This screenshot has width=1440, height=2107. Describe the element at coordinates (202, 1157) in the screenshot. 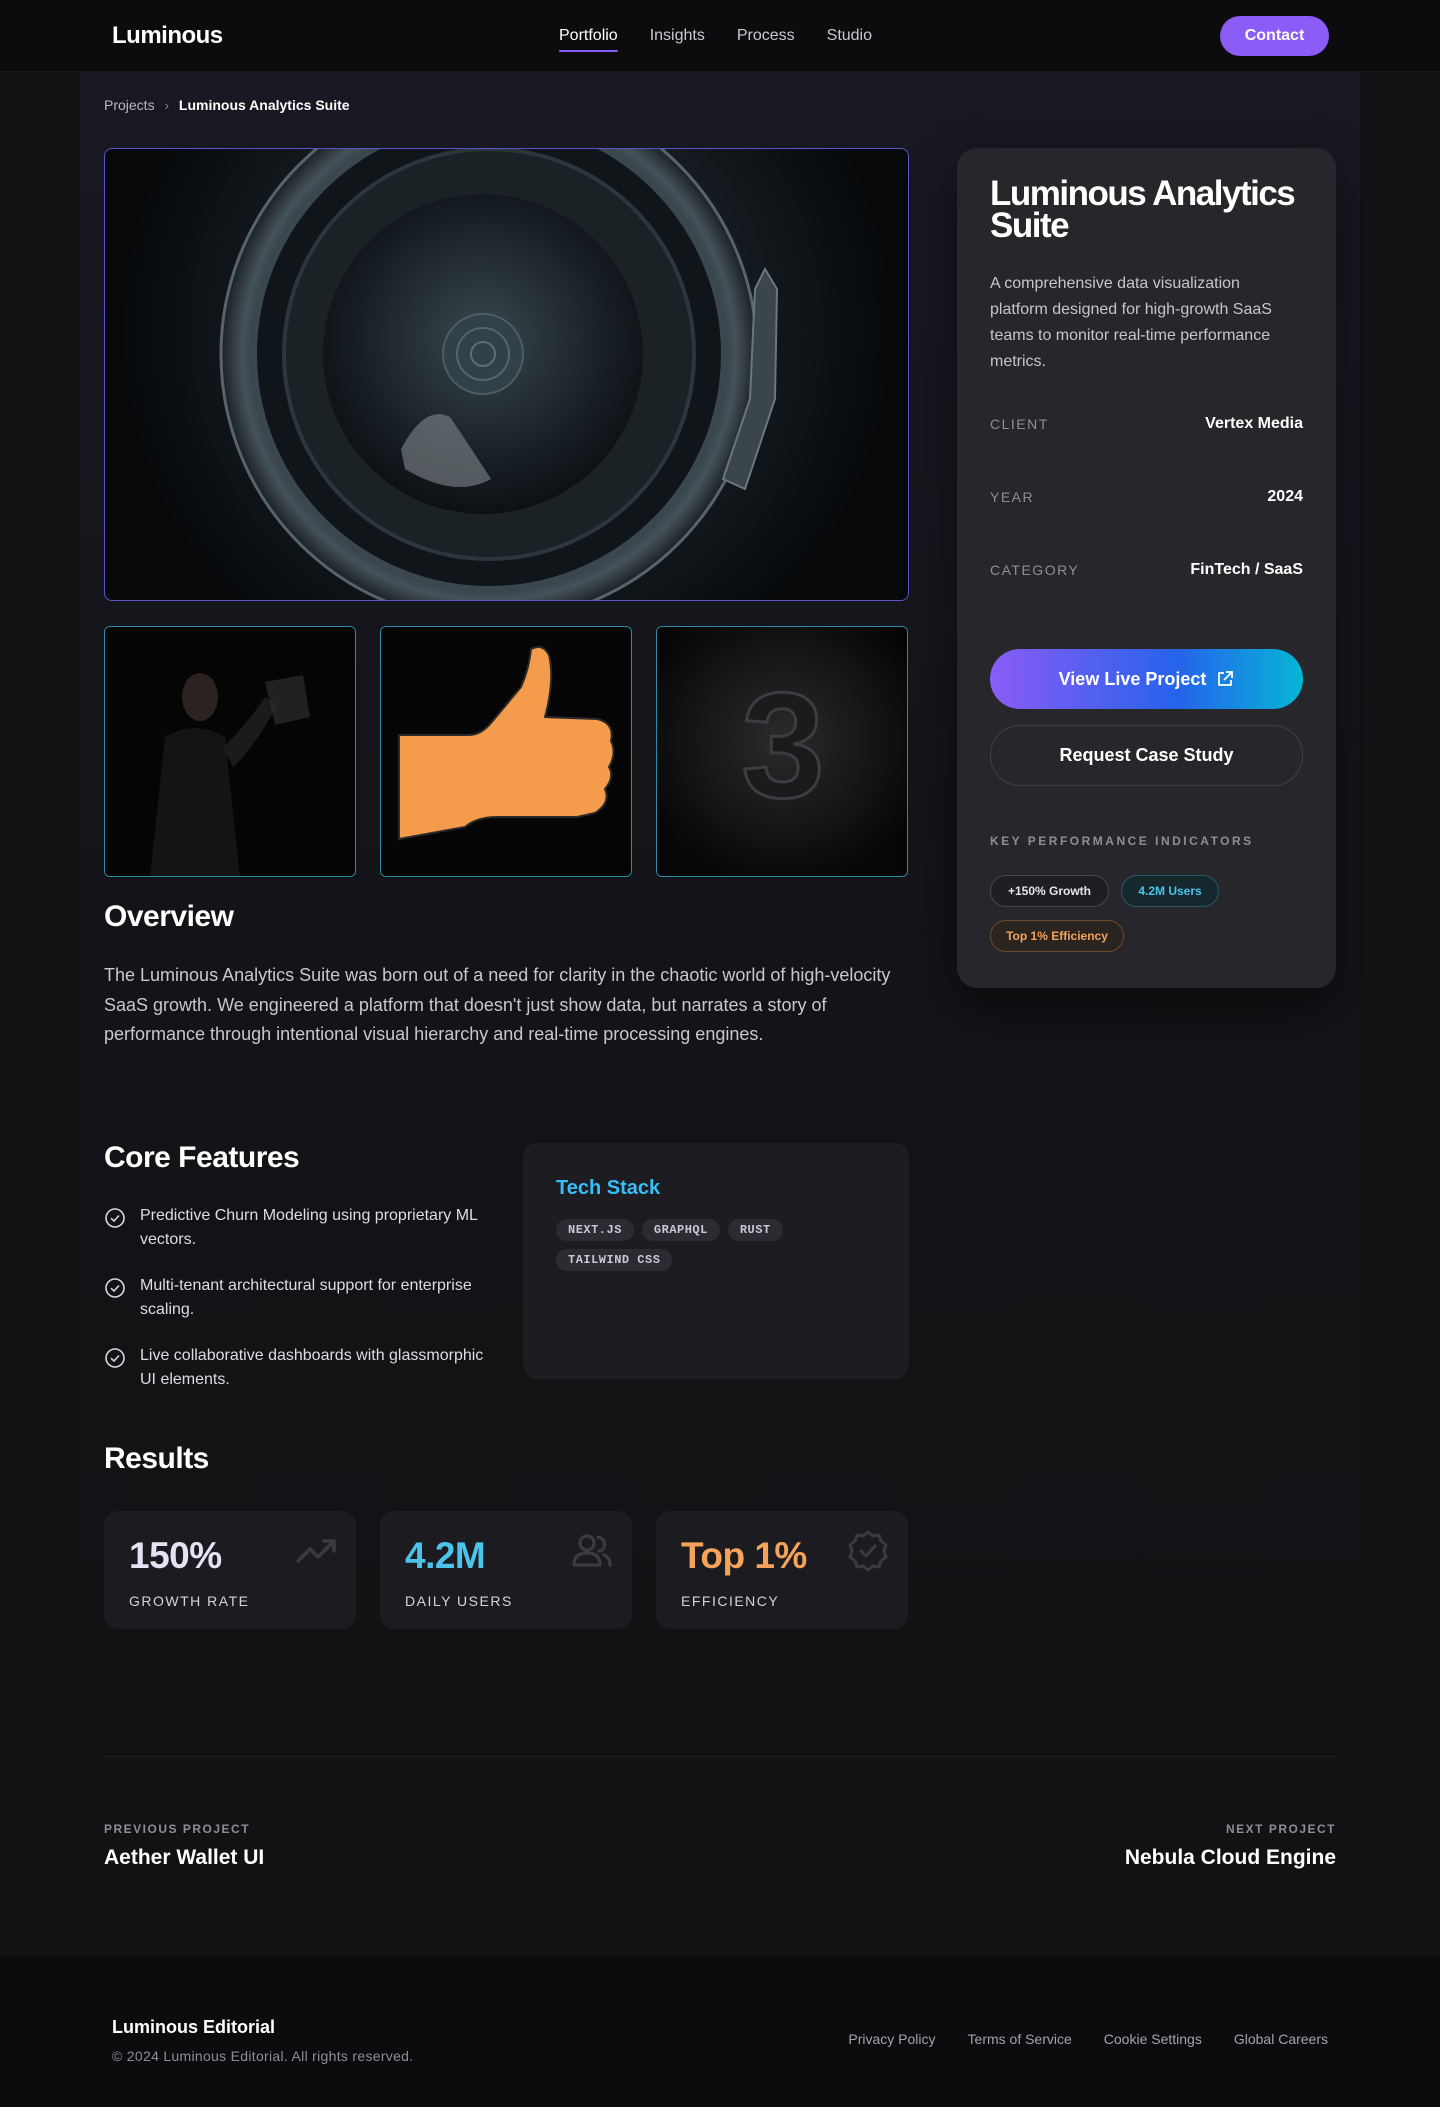

I see `core-features-heading: Core Features` at that location.